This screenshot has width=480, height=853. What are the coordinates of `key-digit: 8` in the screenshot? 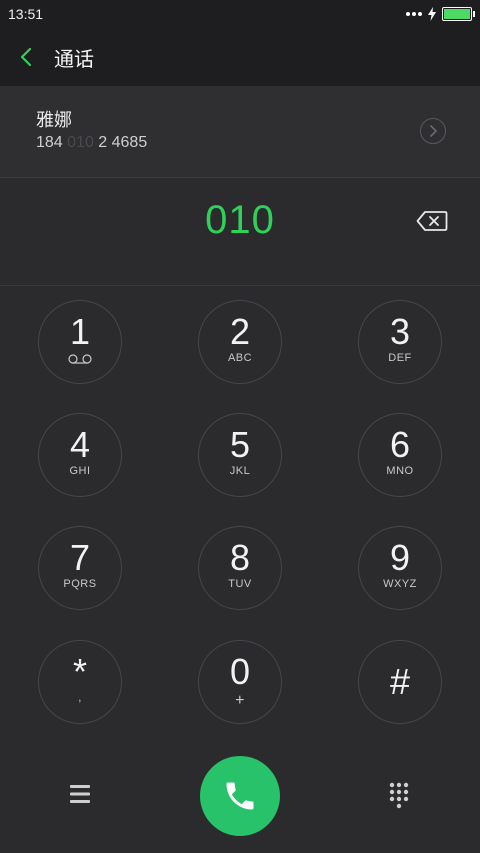 It's located at (240, 557).